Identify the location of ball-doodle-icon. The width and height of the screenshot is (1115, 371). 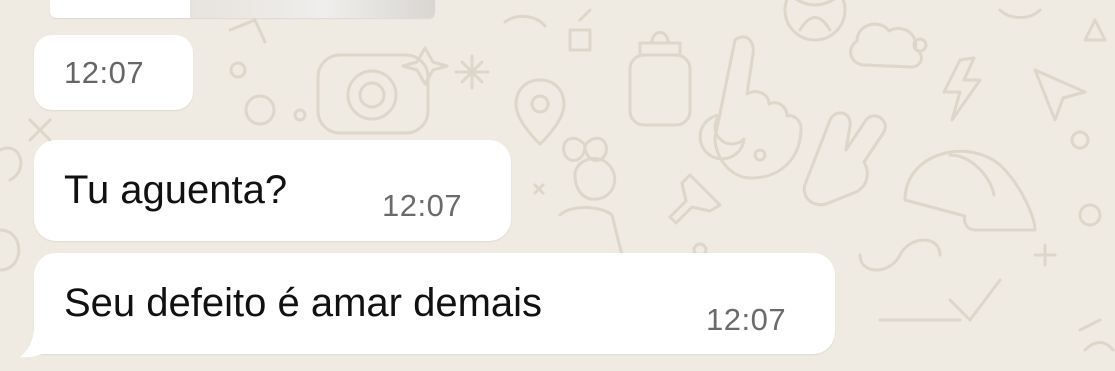
(815, 21).